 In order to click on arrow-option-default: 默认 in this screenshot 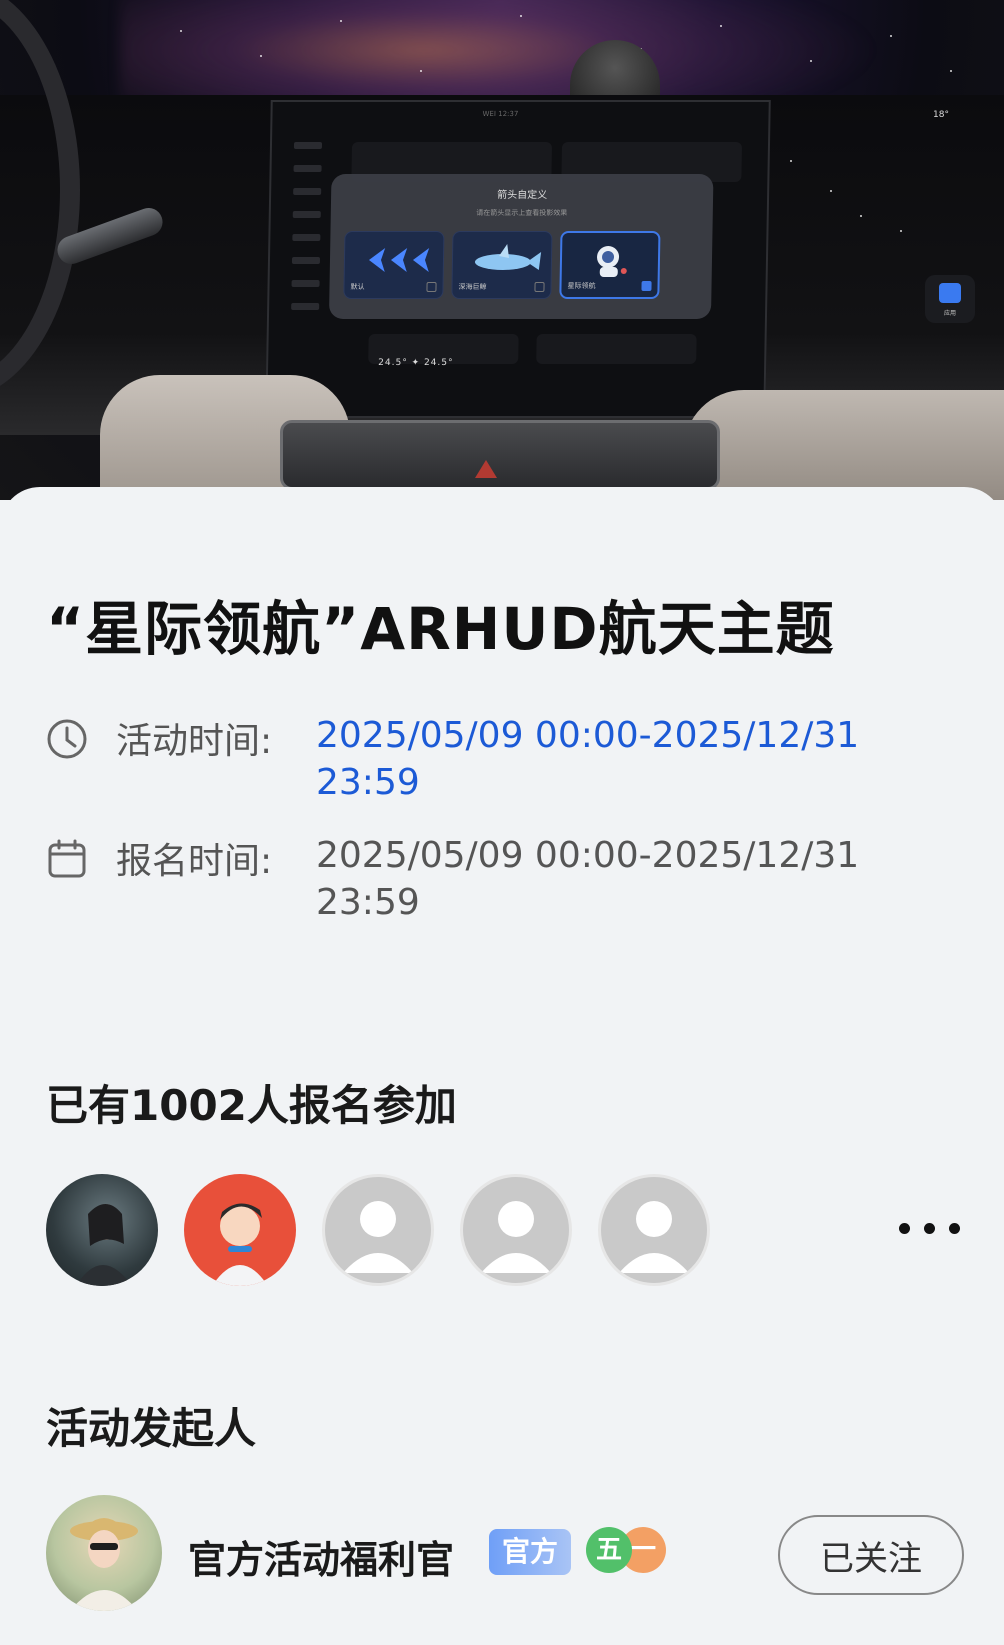, I will do `click(394, 265)`.